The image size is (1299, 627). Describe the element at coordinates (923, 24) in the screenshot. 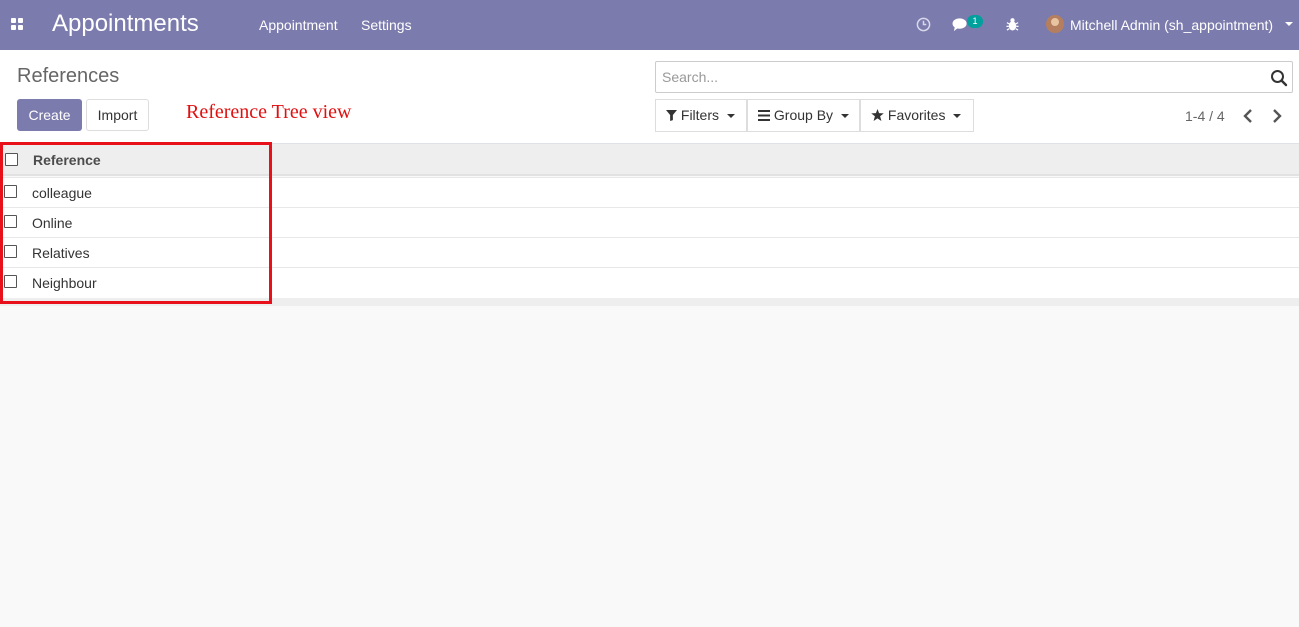

I see `clock-icon` at that location.